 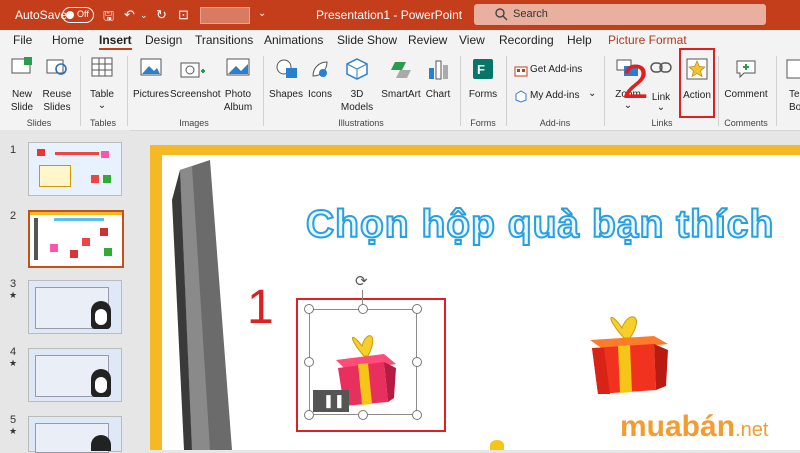 I want to click on tab-recording: Recording, so click(x=526, y=40).